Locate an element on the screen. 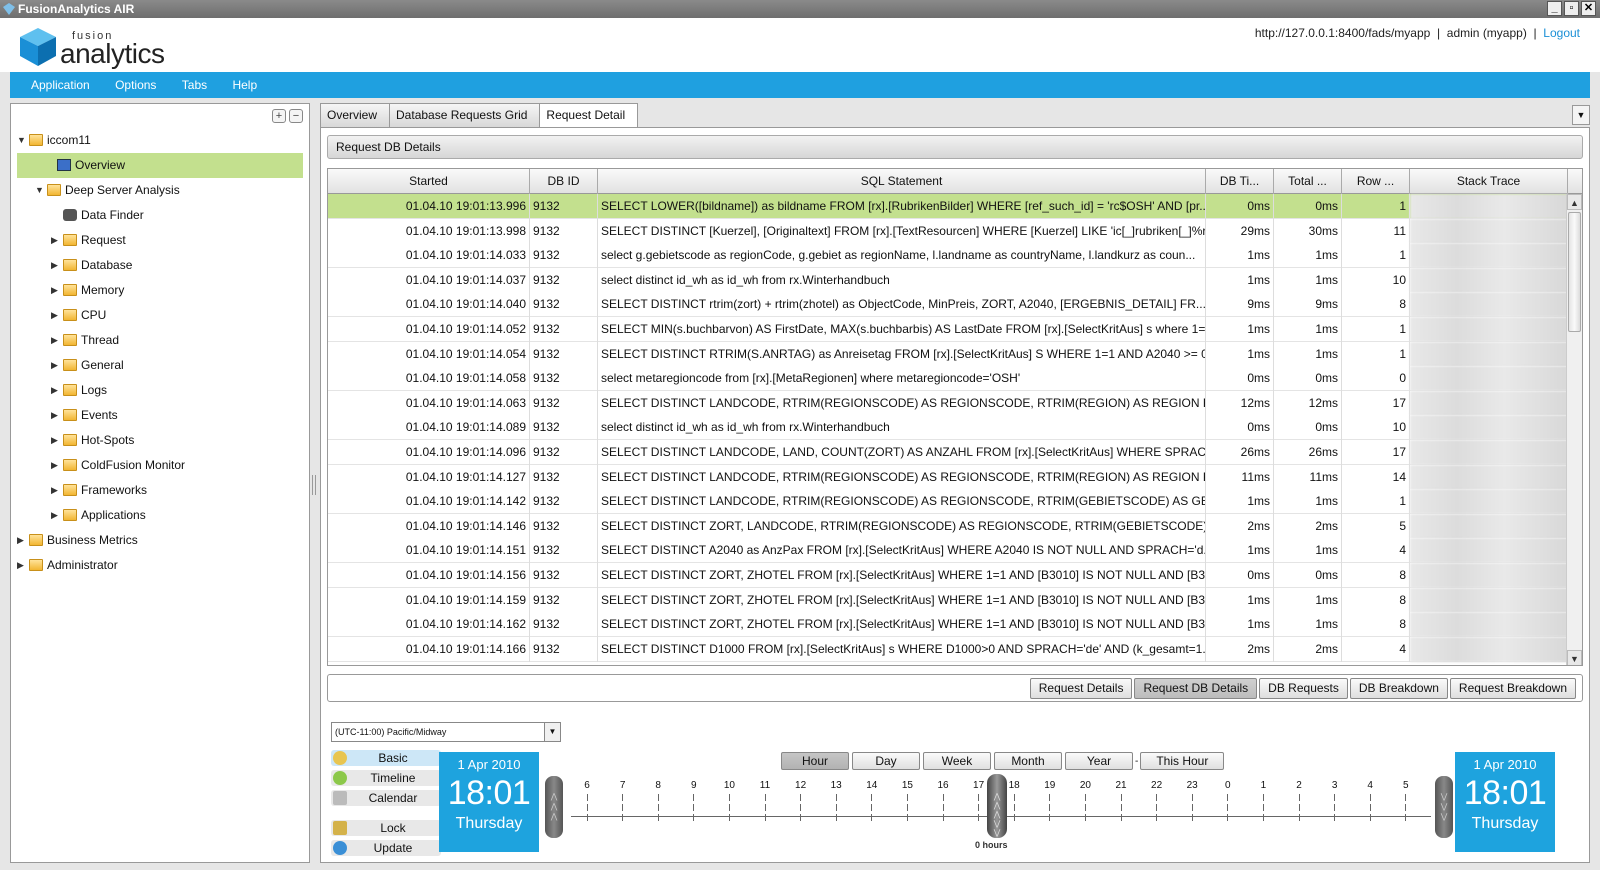 Image resolution: width=1600 pixels, height=870 pixels. menu-help: Help is located at coordinates (245, 85).